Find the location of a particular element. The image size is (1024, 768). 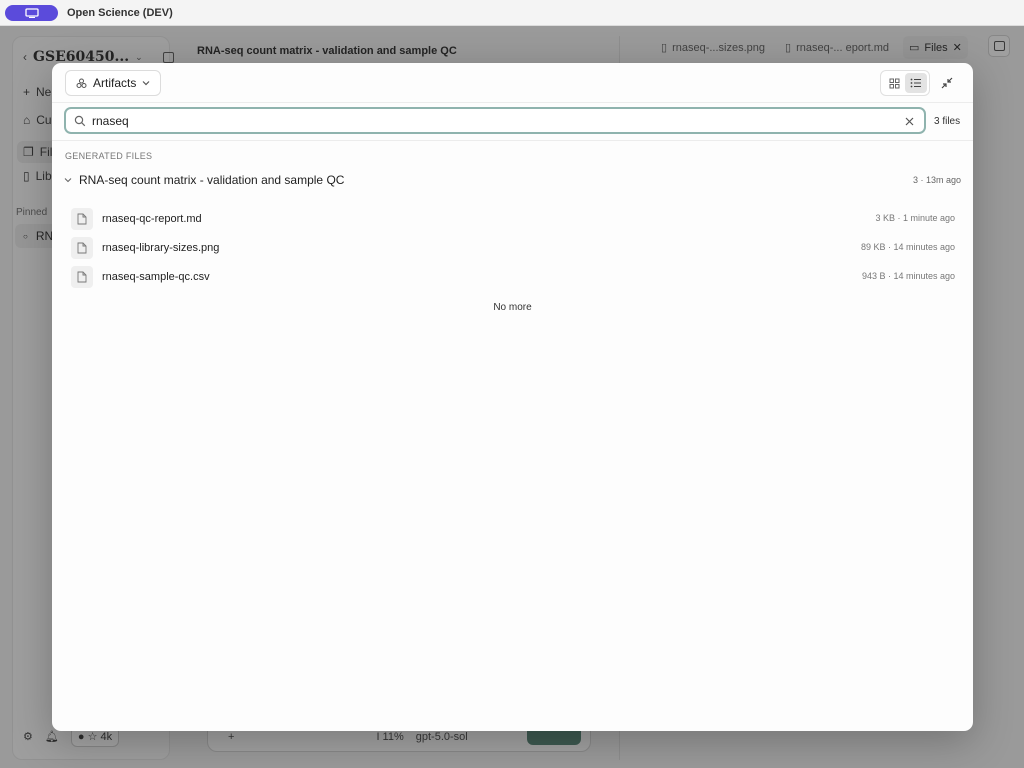

list-view-button is located at coordinates (916, 83).